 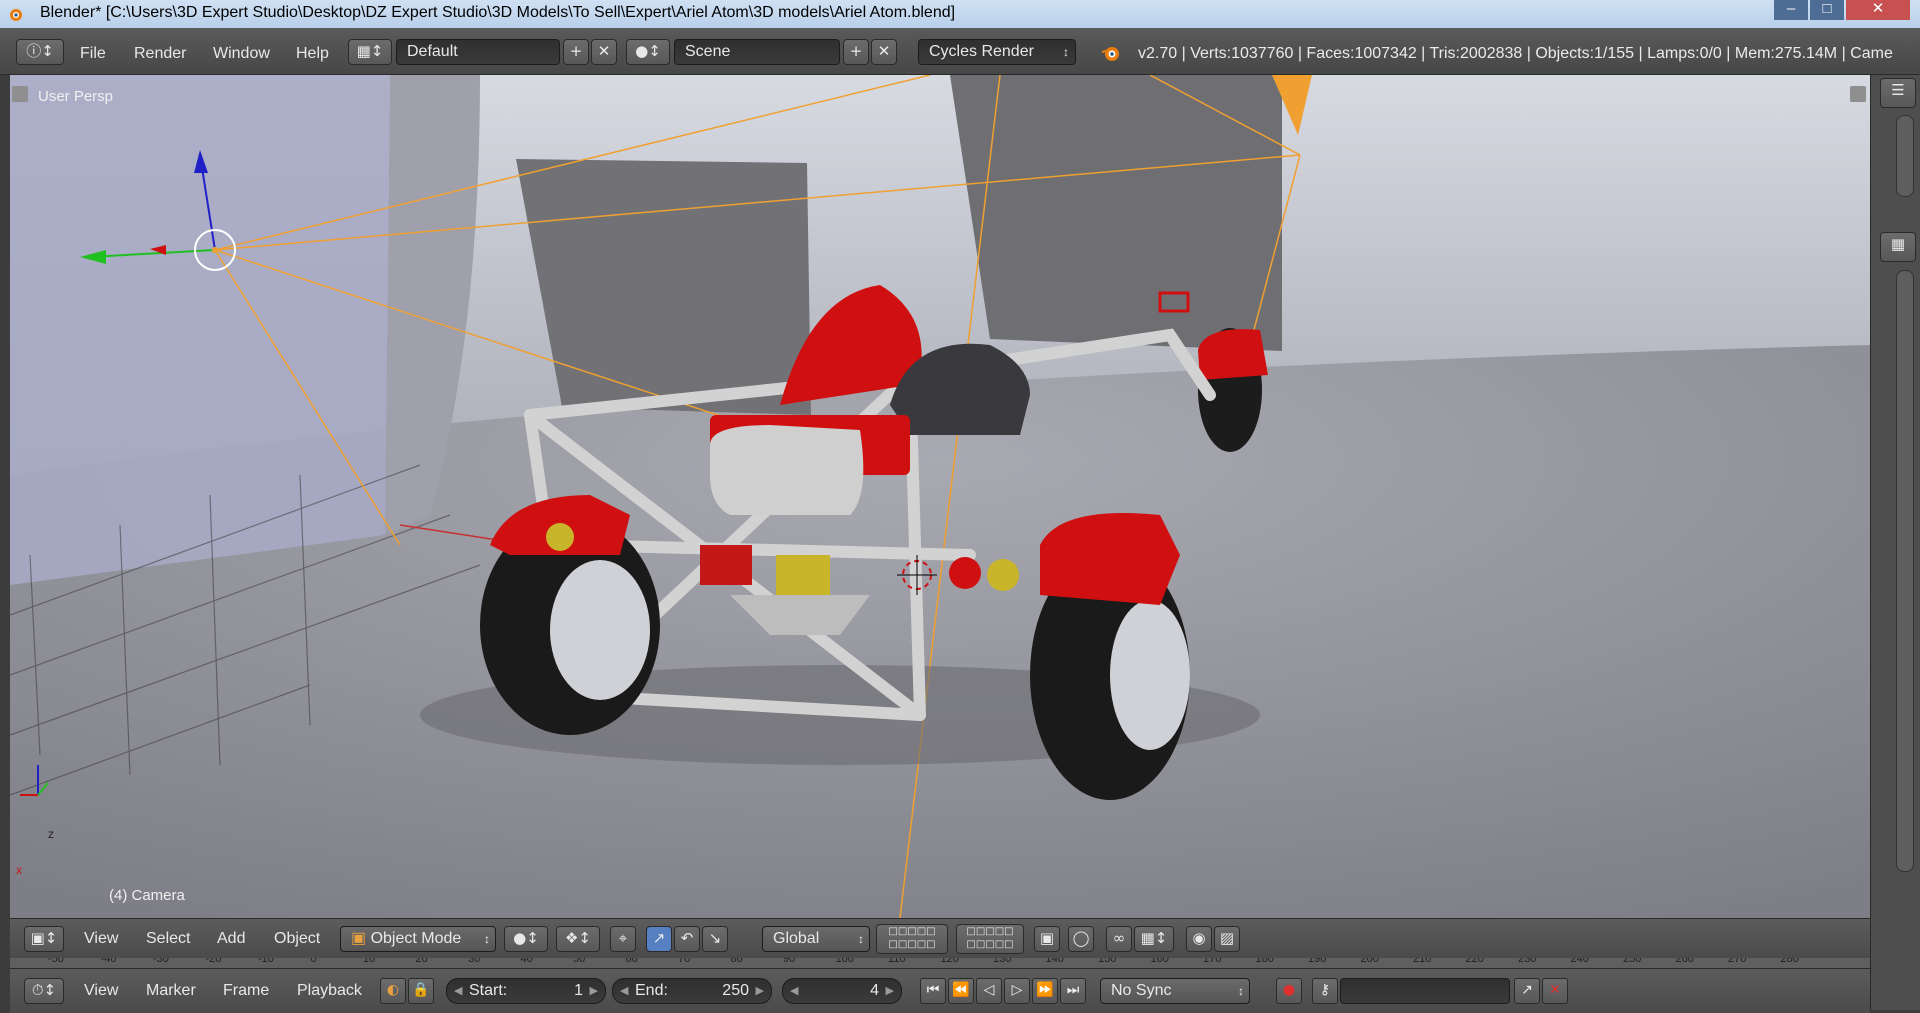 What do you see at coordinates (576, 52) in the screenshot?
I see `add-layout-button: +` at bounding box center [576, 52].